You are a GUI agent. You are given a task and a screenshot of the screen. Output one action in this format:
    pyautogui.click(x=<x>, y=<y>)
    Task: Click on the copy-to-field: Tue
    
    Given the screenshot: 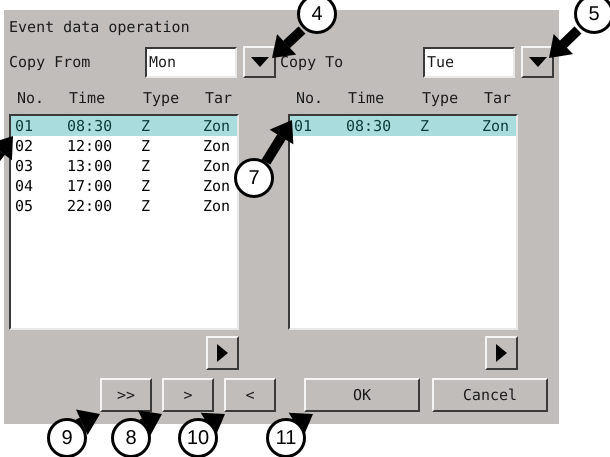 What is the action you would take?
    pyautogui.click(x=469, y=62)
    